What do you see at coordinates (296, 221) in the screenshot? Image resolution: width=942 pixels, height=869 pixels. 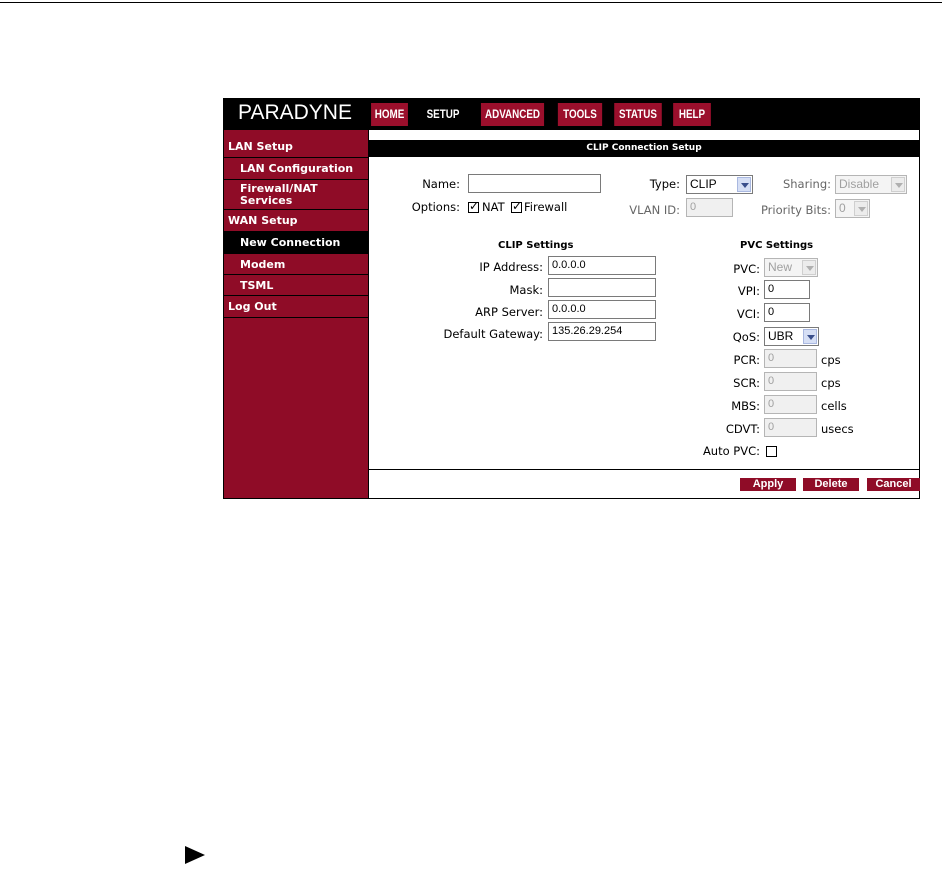 I see `sidebar-item-wan-setup: WAN Setup` at bounding box center [296, 221].